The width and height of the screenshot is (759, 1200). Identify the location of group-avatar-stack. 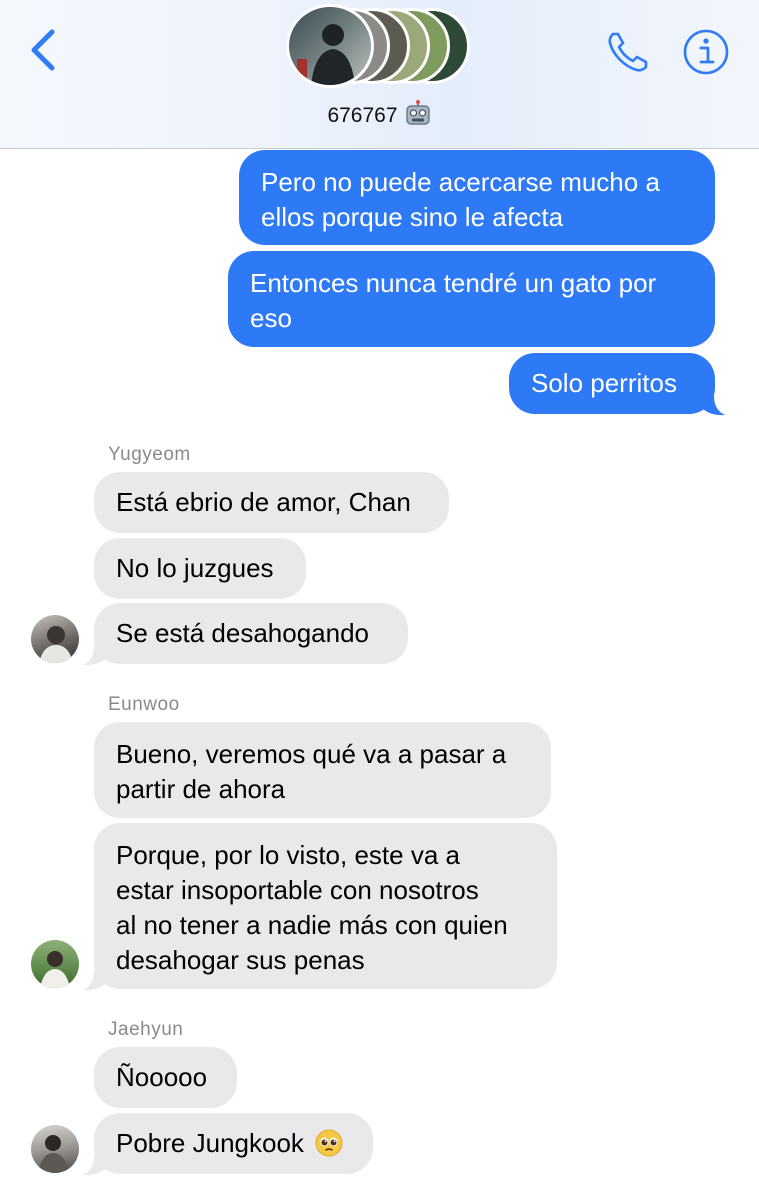
(381, 47).